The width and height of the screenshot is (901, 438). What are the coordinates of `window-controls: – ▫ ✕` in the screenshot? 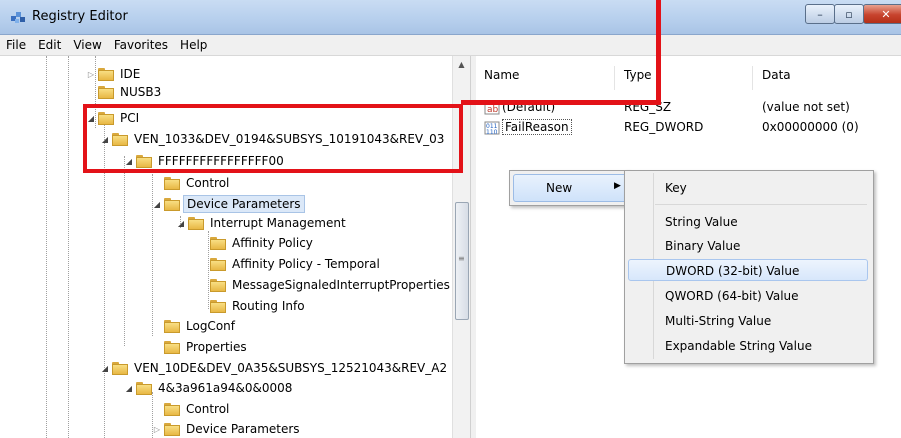 It's located at (853, 14).